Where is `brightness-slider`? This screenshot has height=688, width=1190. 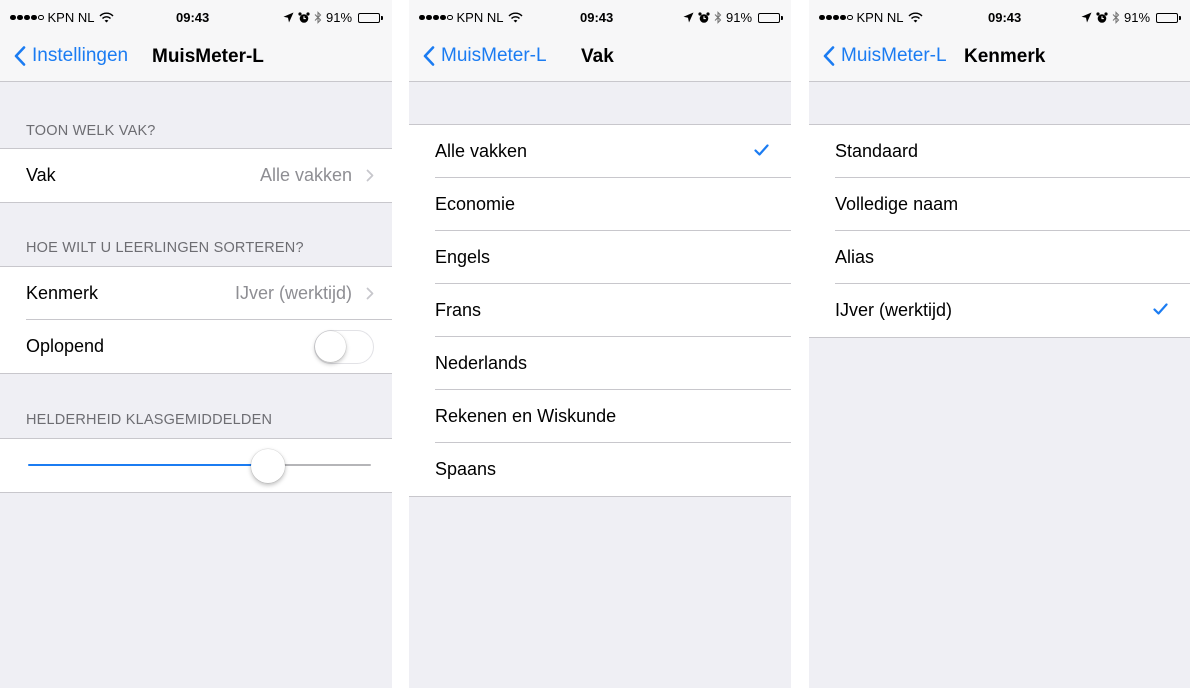 brightness-slider is located at coordinates (196, 465).